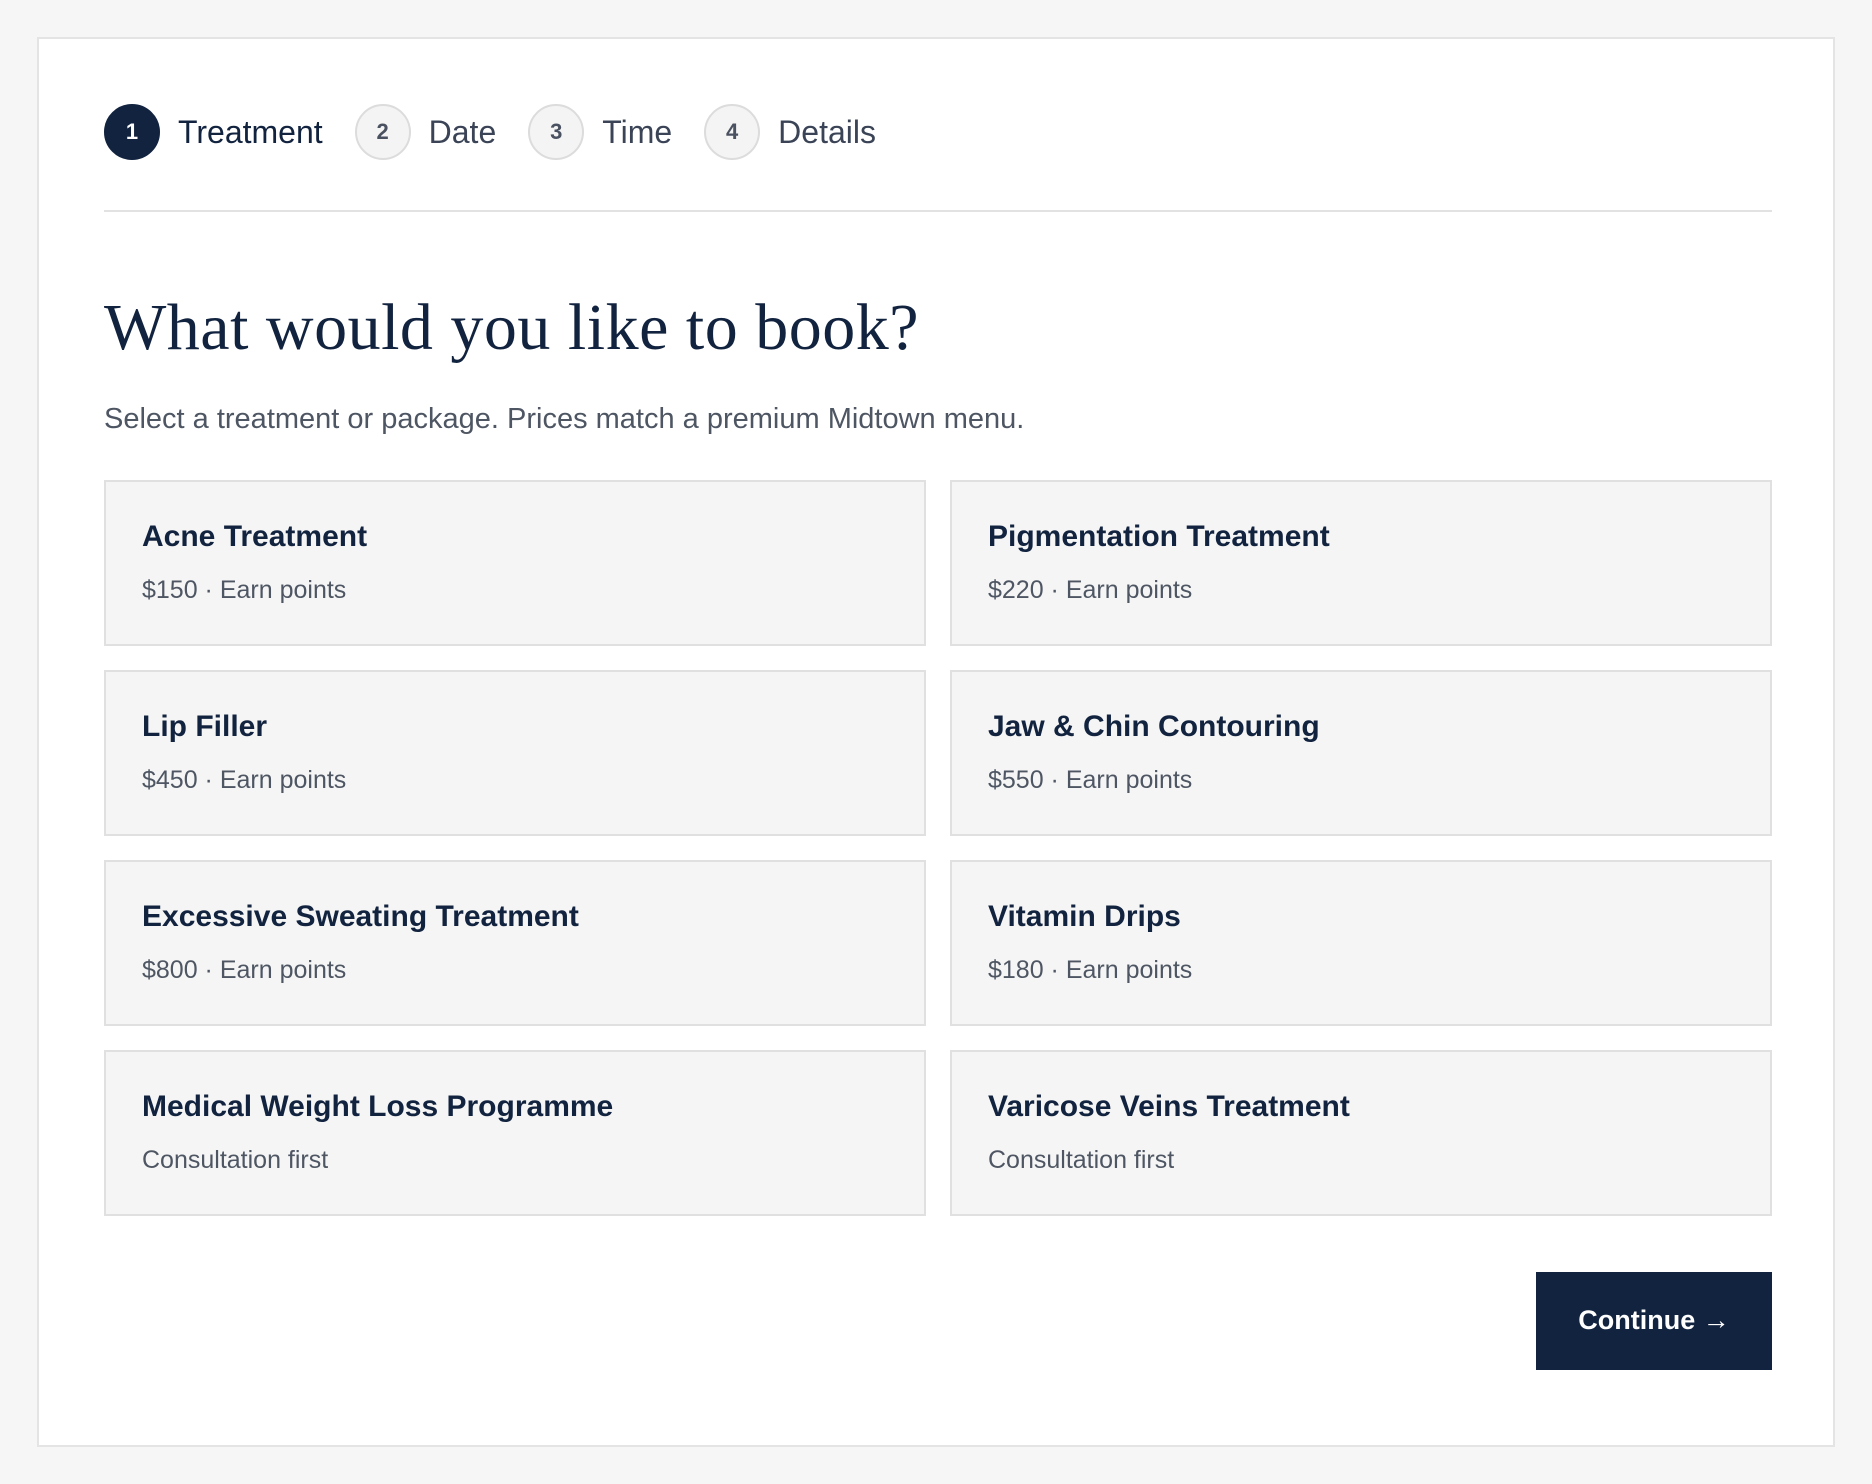 The height and width of the screenshot is (1484, 1872). Describe the element at coordinates (1654, 1320) in the screenshot. I see `continue-button: Continue →` at that location.